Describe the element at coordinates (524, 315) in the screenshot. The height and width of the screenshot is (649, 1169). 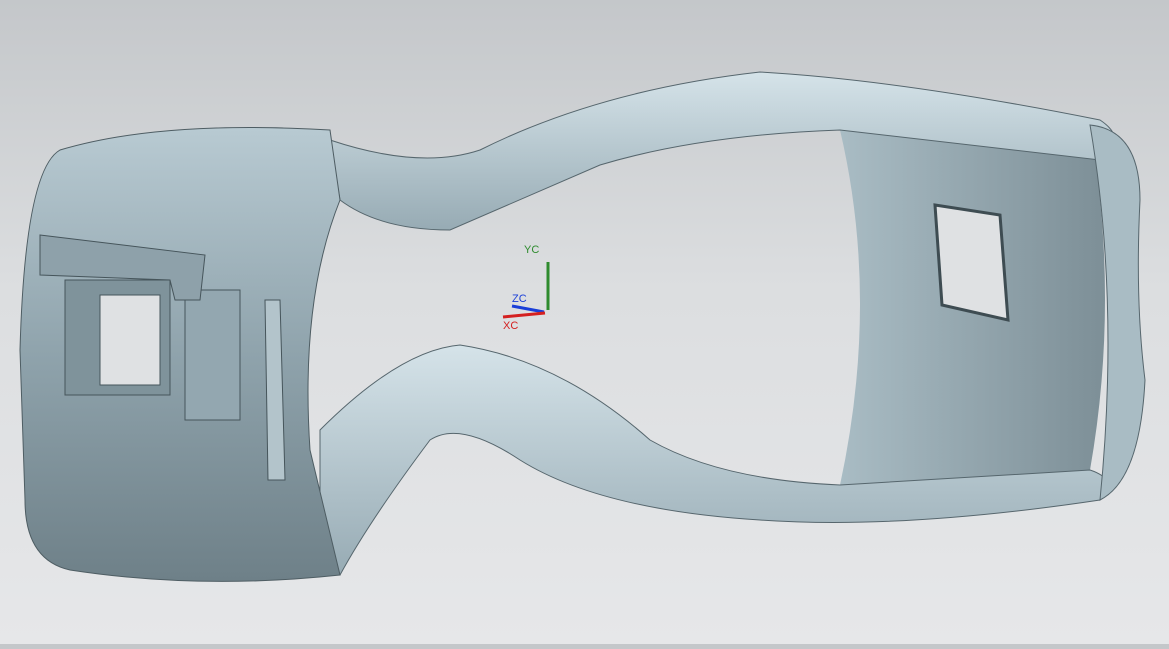
I see `x-axis` at that location.